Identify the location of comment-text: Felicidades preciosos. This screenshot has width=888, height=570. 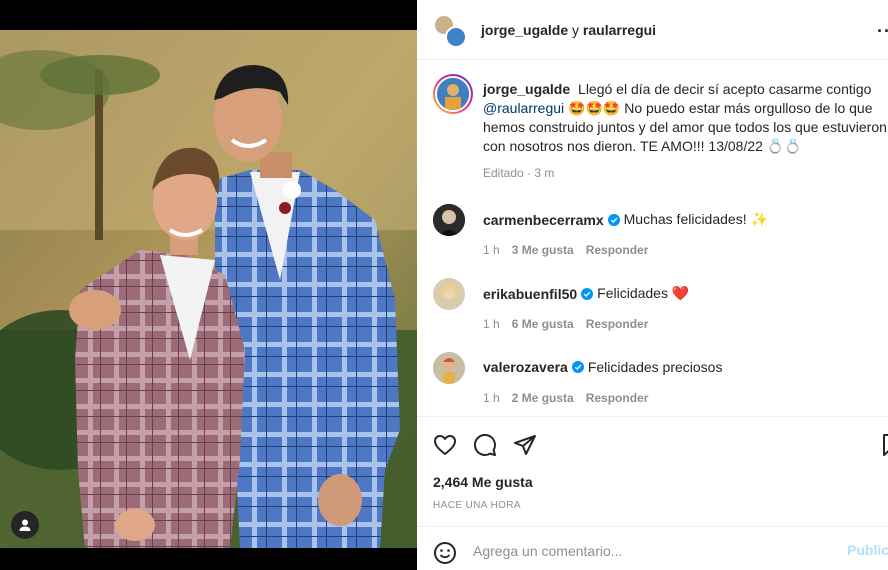
(655, 367).